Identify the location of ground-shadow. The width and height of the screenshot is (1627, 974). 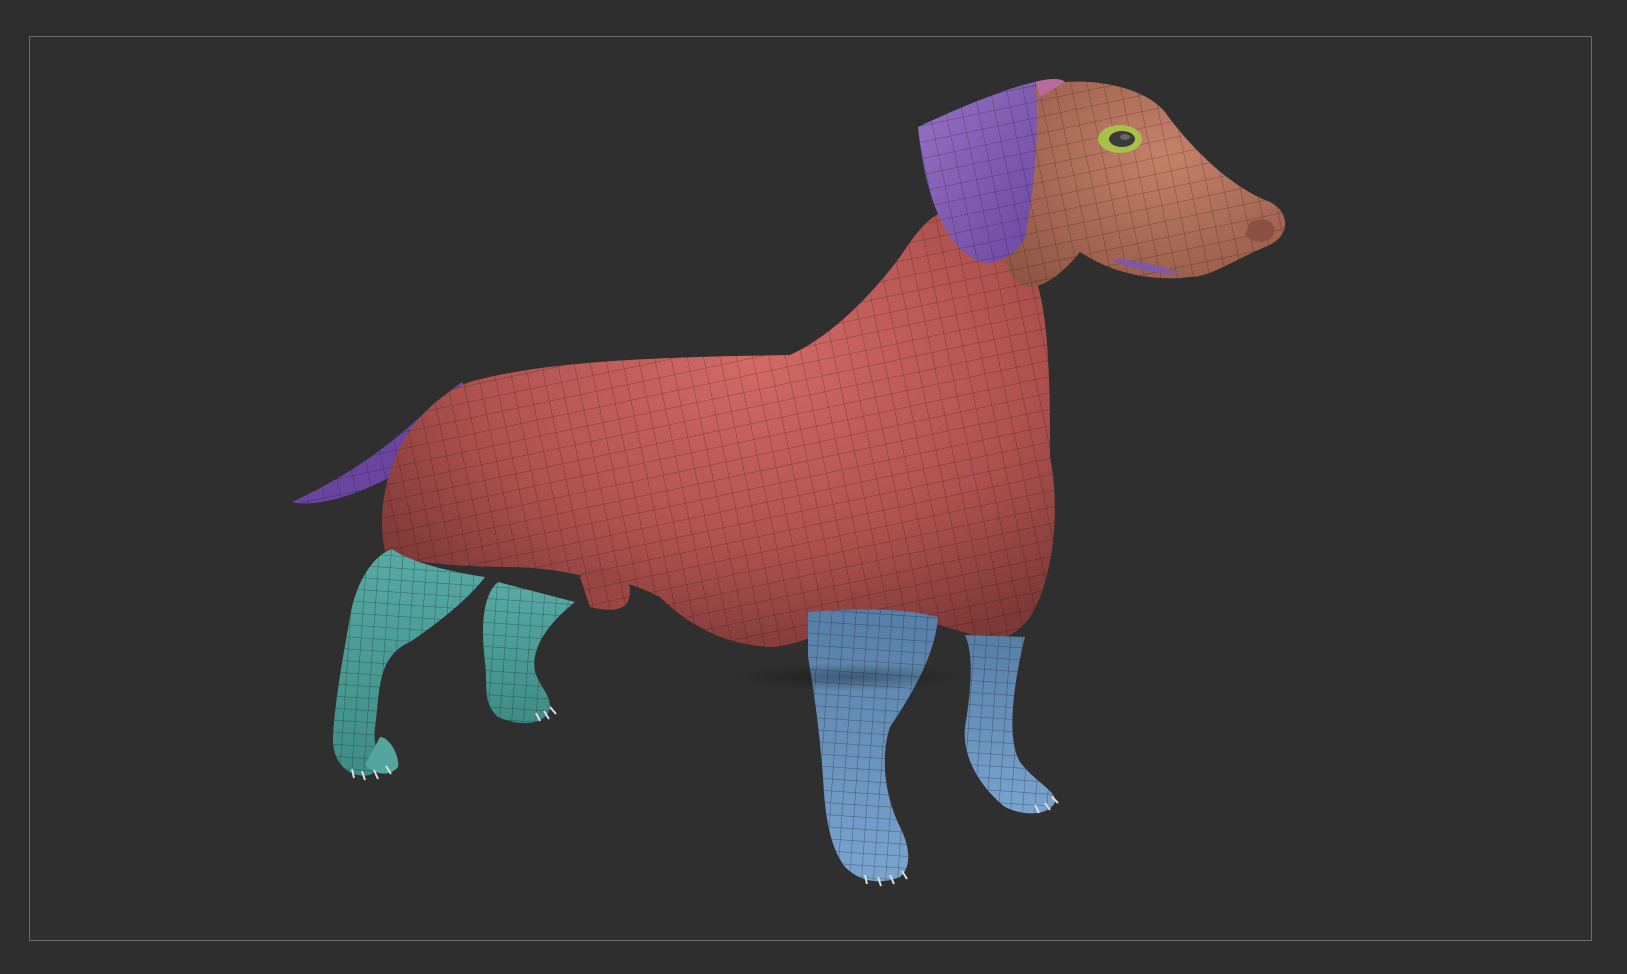
(850, 677).